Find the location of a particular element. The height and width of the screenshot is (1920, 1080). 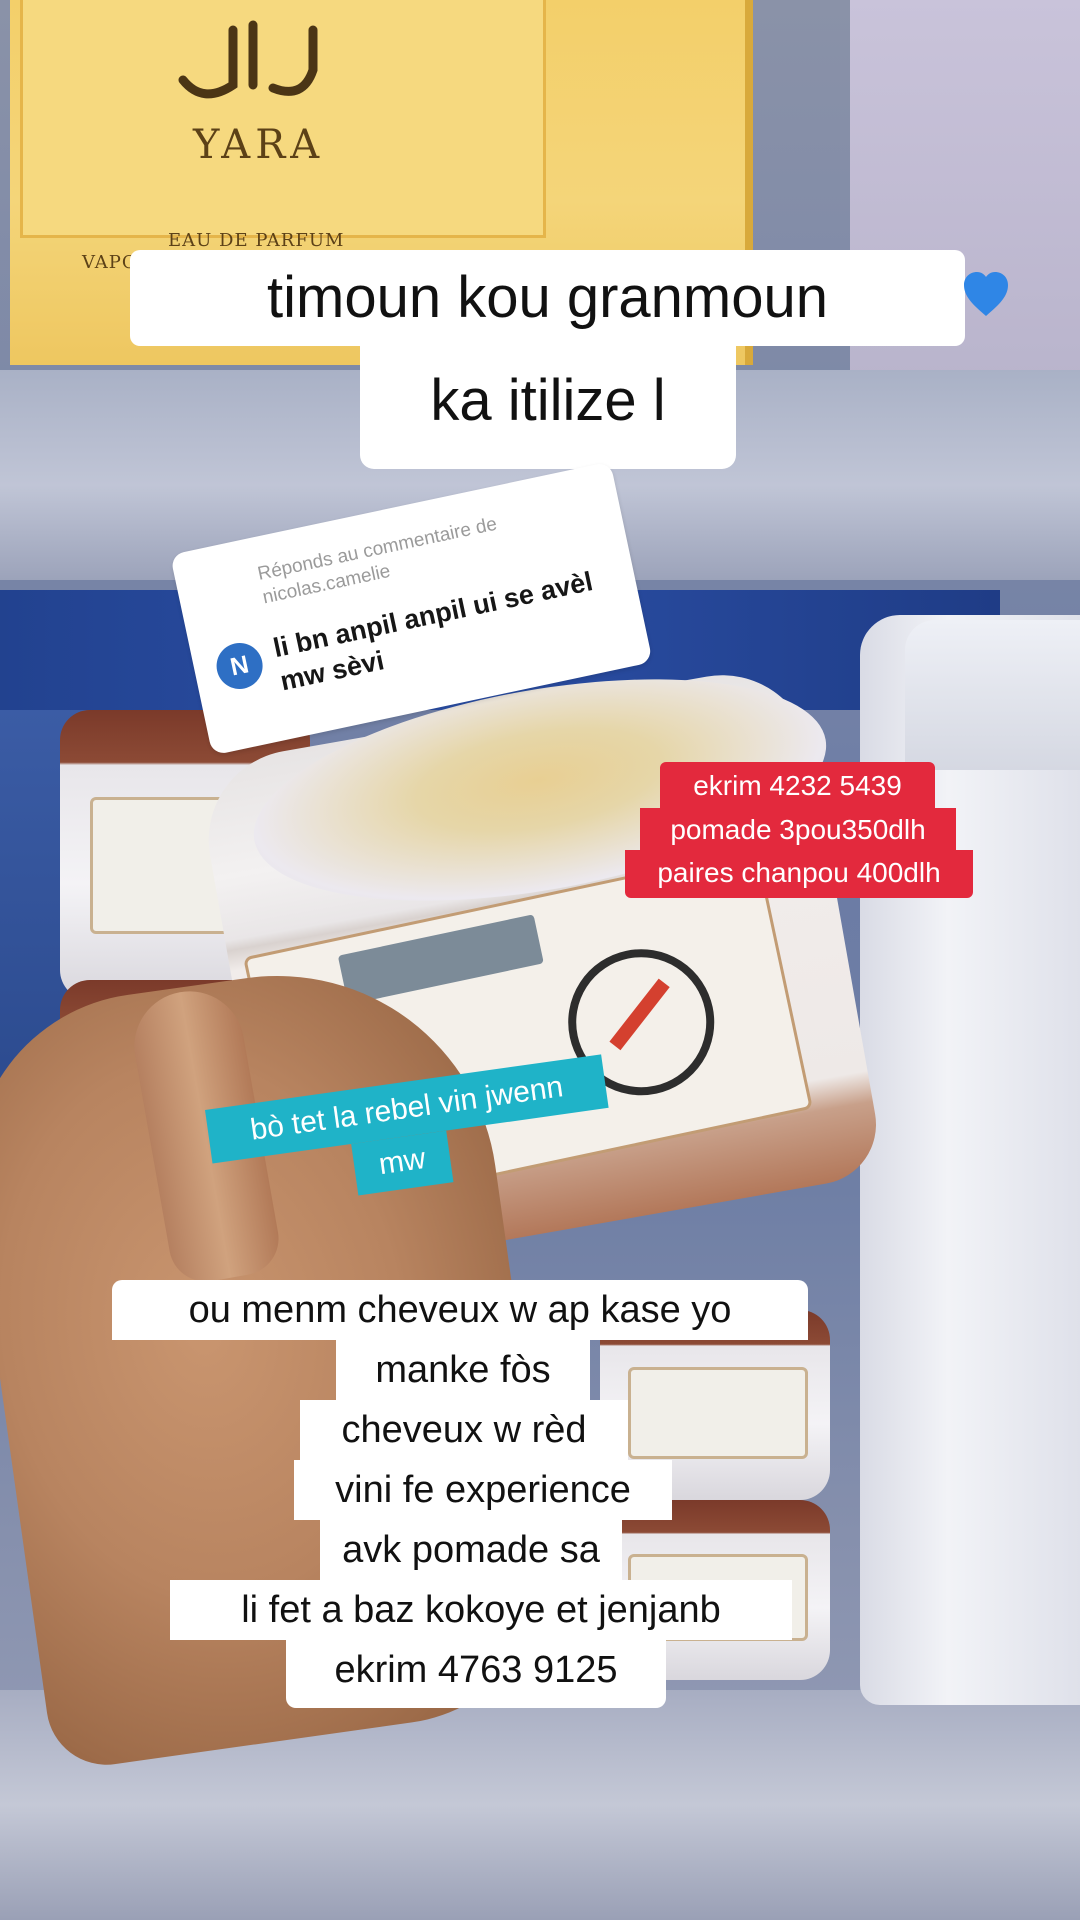

caption-line-2: ka itilize l is located at coordinates (548, 407).